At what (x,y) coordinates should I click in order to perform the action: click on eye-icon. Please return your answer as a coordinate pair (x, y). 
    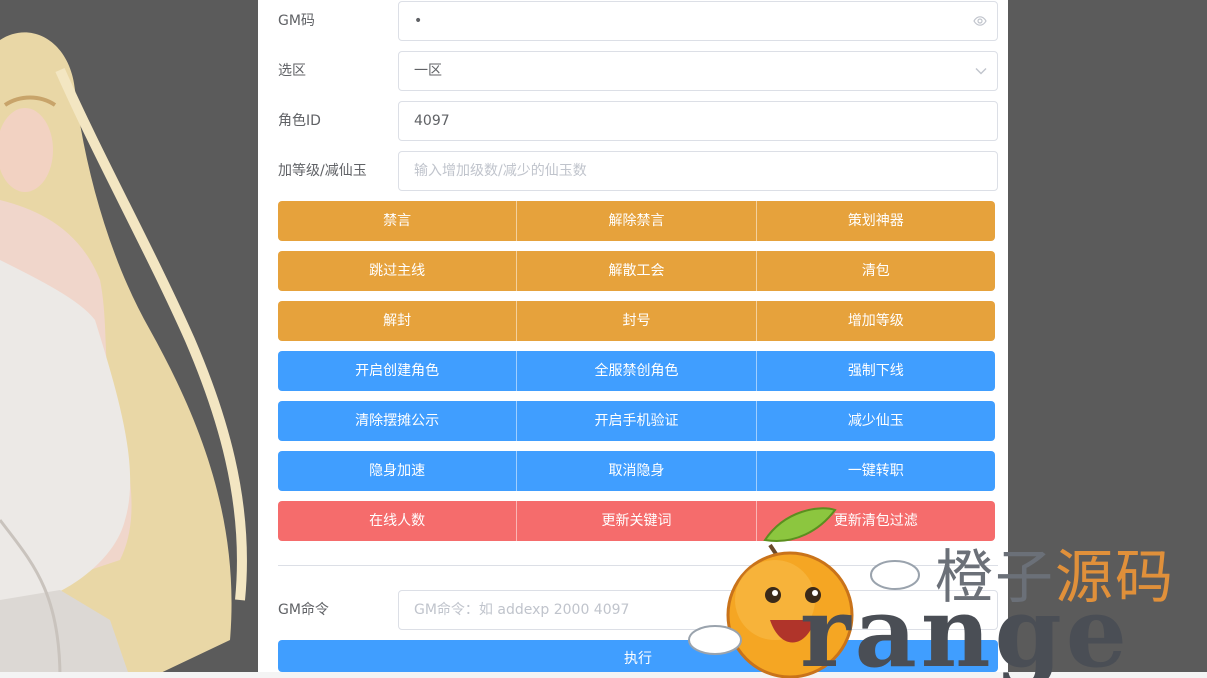
    Looking at the image, I should click on (980, 21).